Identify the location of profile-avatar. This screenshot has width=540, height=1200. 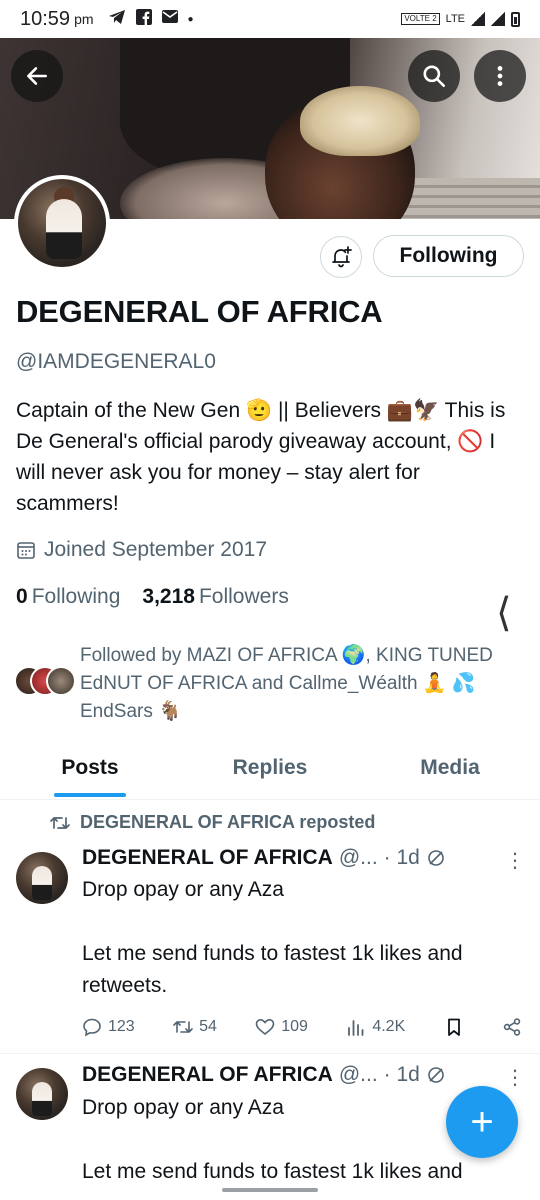
(62, 223).